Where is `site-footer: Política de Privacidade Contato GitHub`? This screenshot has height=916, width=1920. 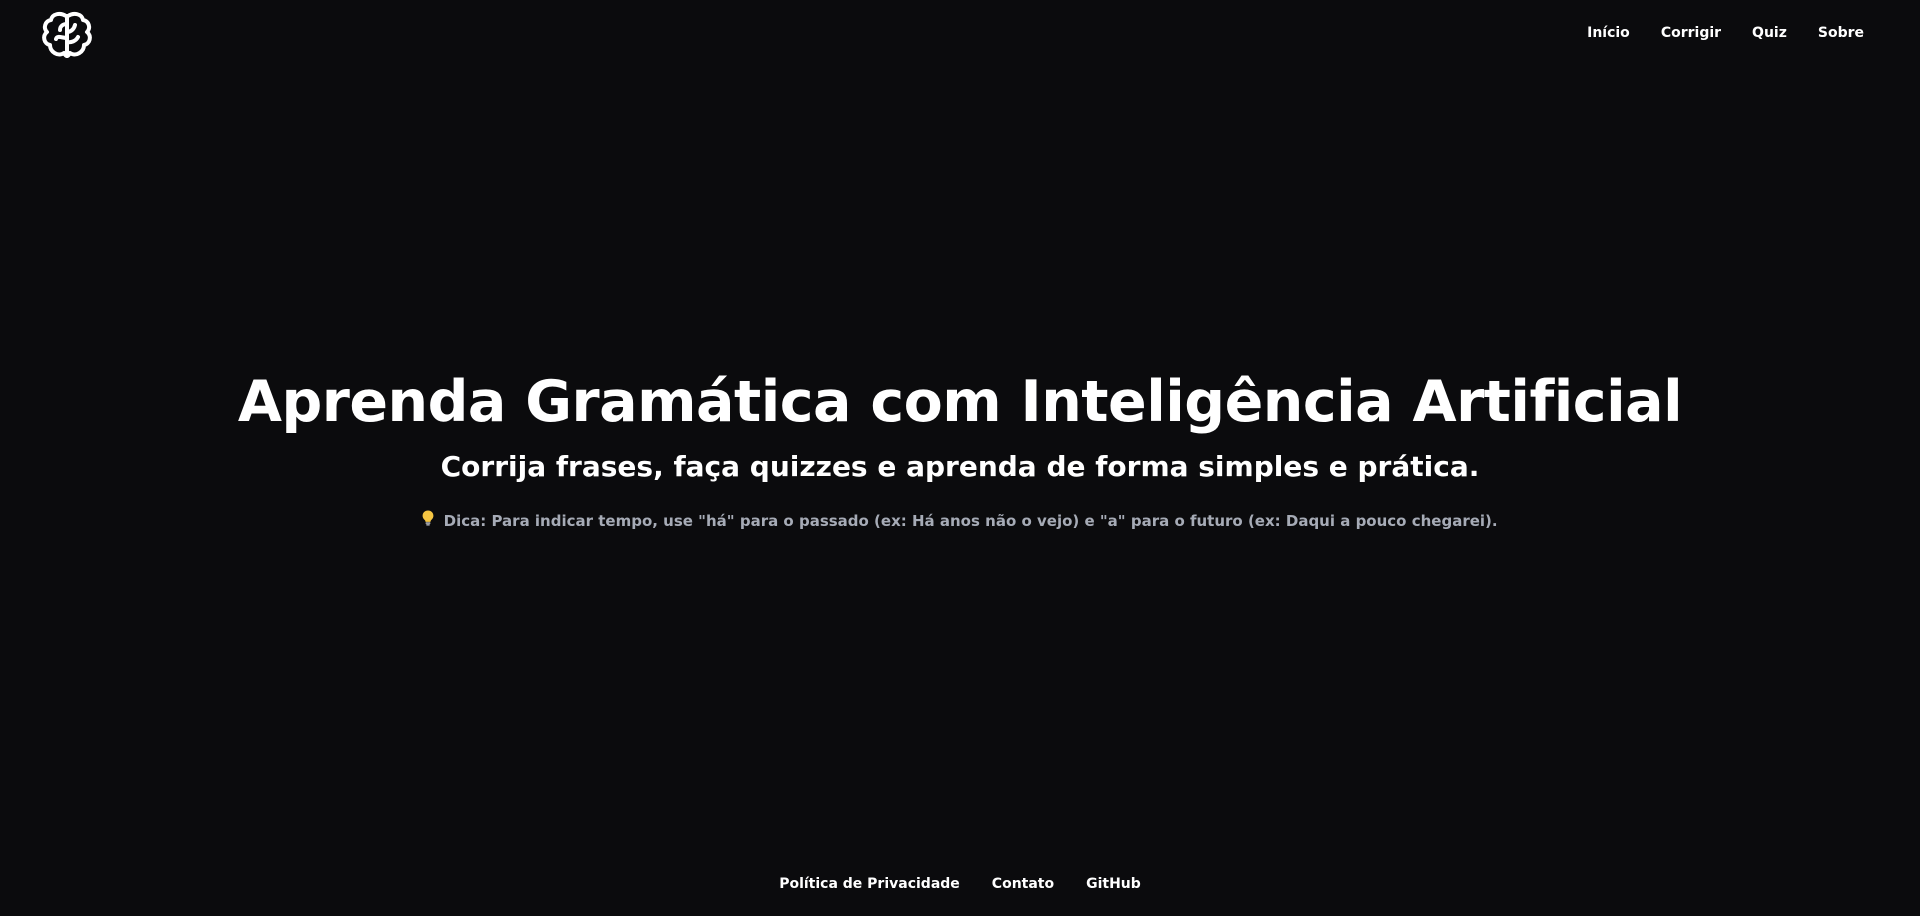
site-footer: Política de Privacidade Contato GitHub is located at coordinates (960, 884).